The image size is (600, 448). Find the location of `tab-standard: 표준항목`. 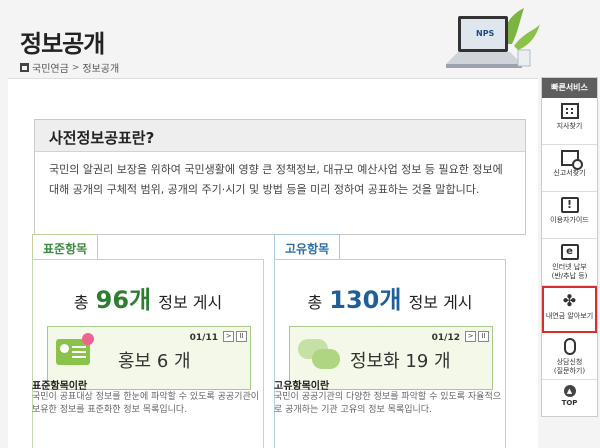

tab-standard: 표준항목 is located at coordinates (65, 247).